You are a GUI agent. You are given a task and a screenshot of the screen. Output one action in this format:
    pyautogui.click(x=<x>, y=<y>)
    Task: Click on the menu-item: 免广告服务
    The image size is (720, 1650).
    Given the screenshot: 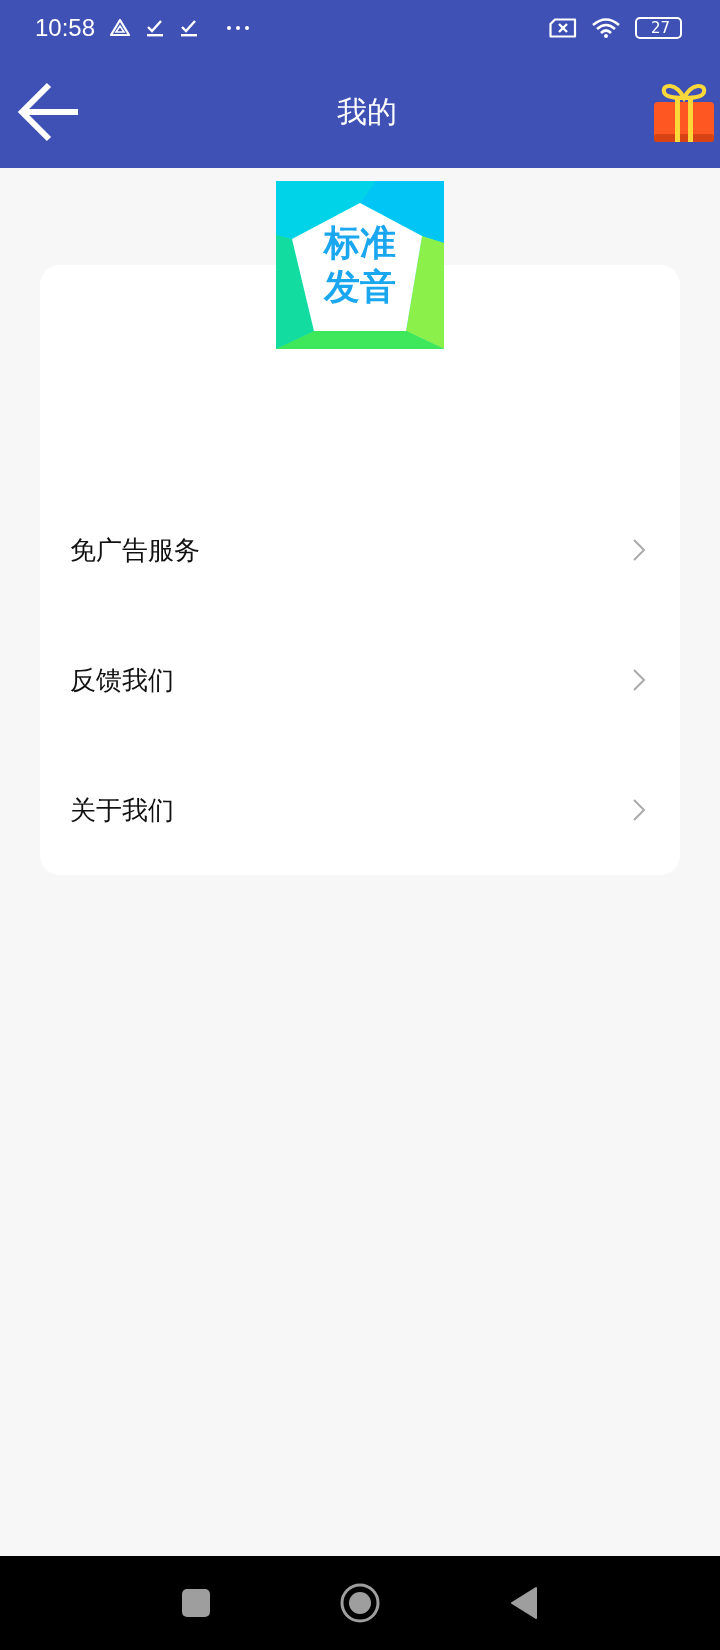 What is the action you would take?
    pyautogui.click(x=360, y=550)
    